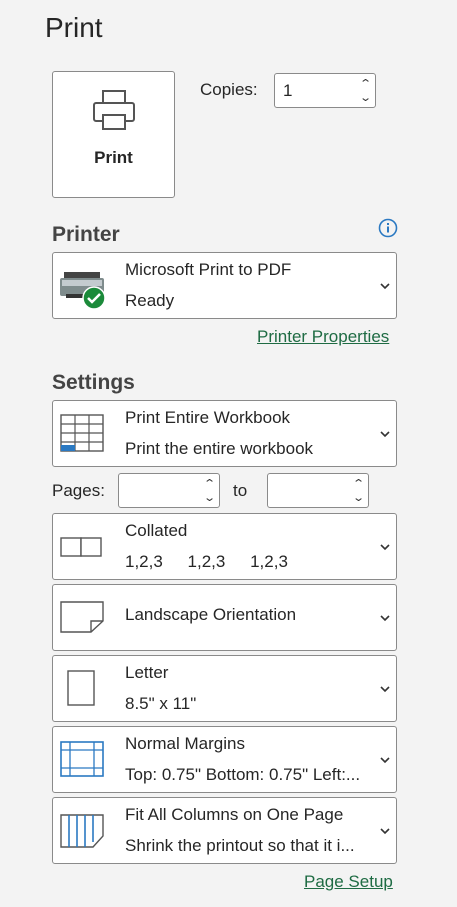 The height and width of the screenshot is (907, 457). What do you see at coordinates (219, 448) in the screenshot?
I see `print-scope-subtitle: Print the entire workbook` at bounding box center [219, 448].